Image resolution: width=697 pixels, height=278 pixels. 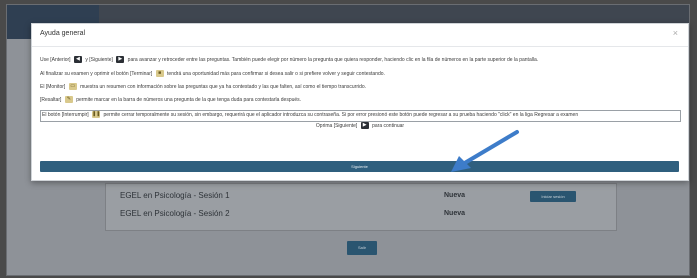 I want to click on start-session-button: Iniciar sesión, so click(x=553, y=196).